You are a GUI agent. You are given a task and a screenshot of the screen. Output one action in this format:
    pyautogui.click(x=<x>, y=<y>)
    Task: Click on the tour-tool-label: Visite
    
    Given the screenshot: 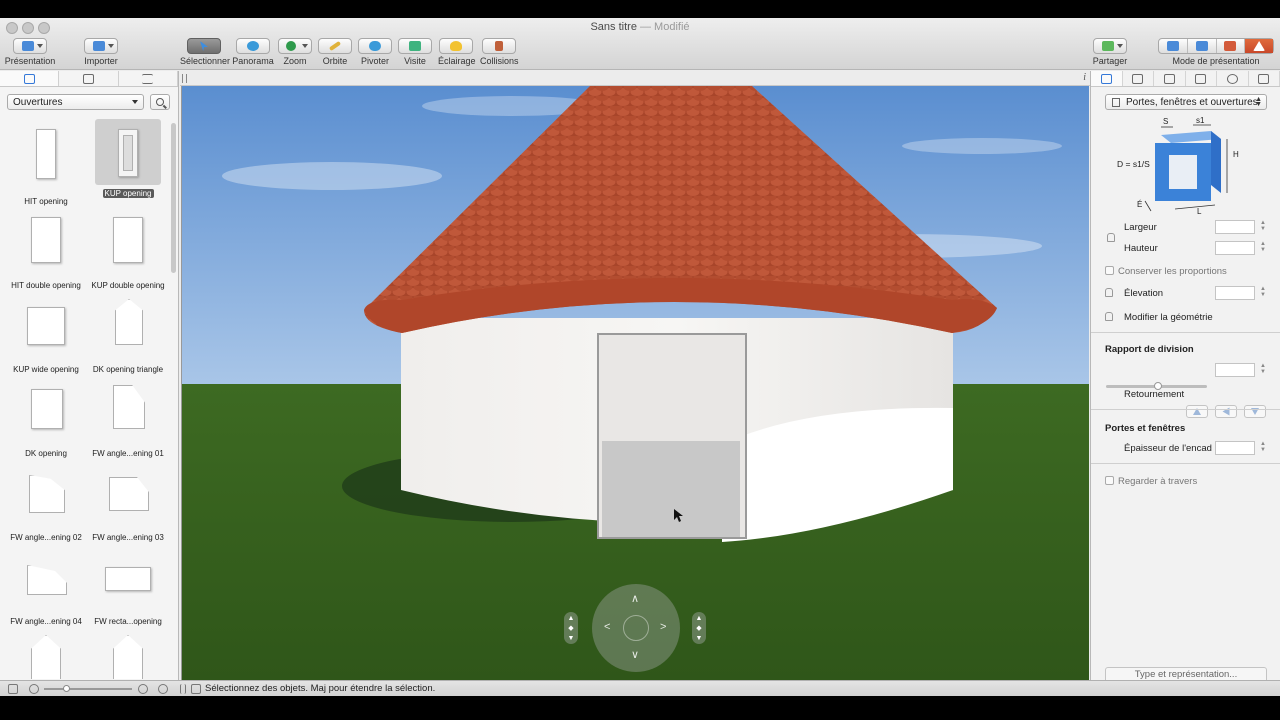 What is the action you would take?
    pyautogui.click(x=415, y=61)
    